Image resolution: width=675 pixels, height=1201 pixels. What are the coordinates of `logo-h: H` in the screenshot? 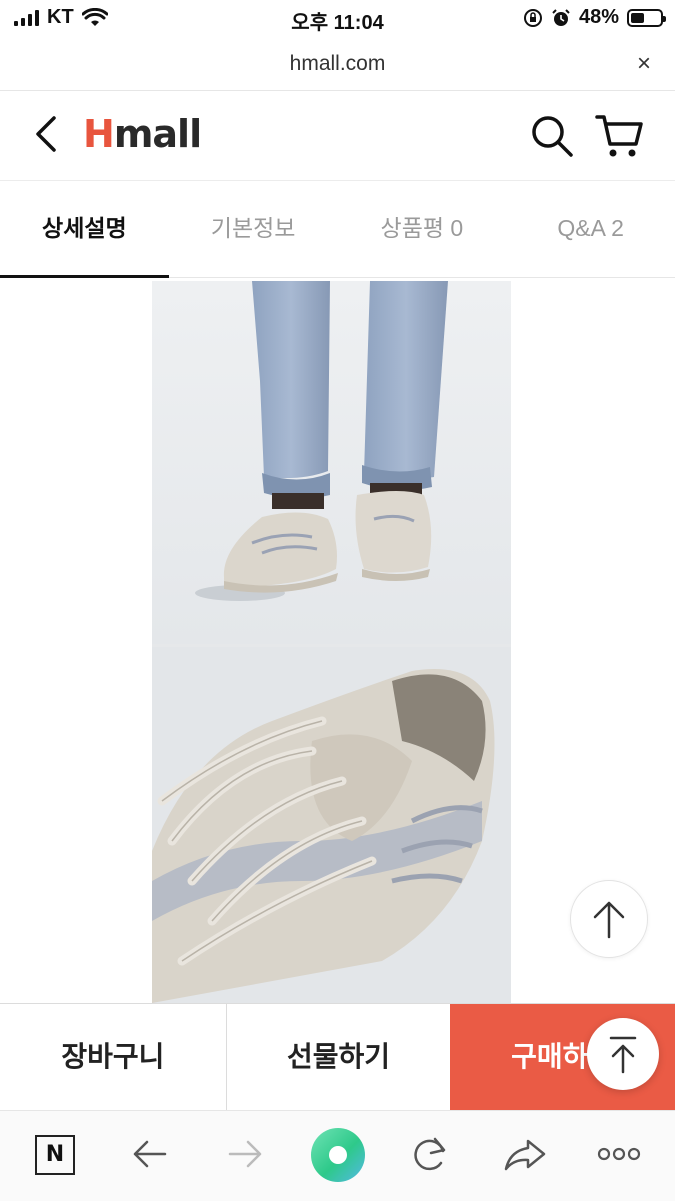 It's located at (99, 134).